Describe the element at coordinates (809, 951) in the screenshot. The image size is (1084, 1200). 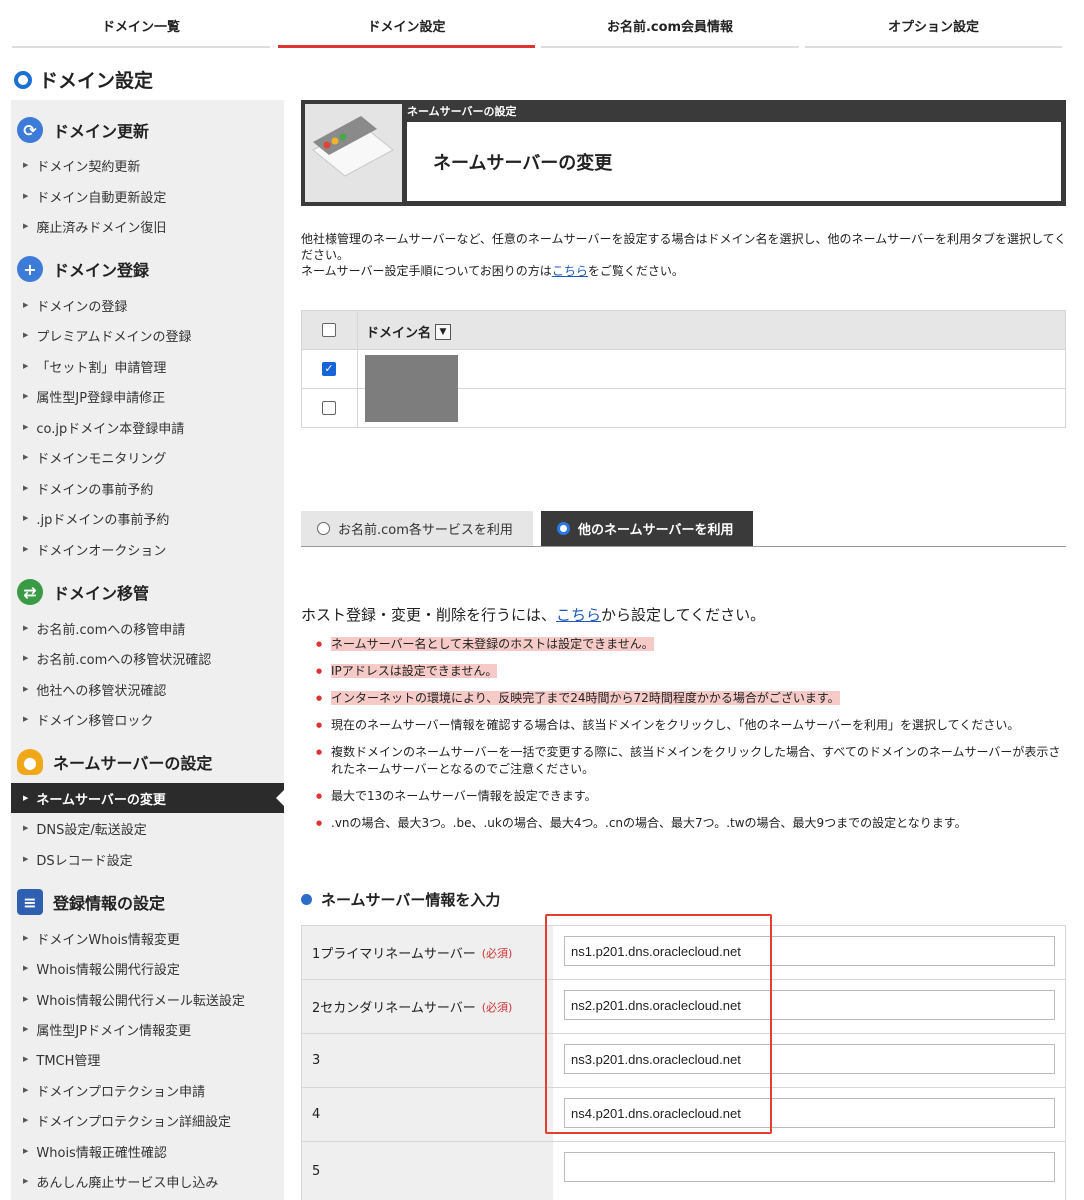
I see `nameserver-1-input` at that location.